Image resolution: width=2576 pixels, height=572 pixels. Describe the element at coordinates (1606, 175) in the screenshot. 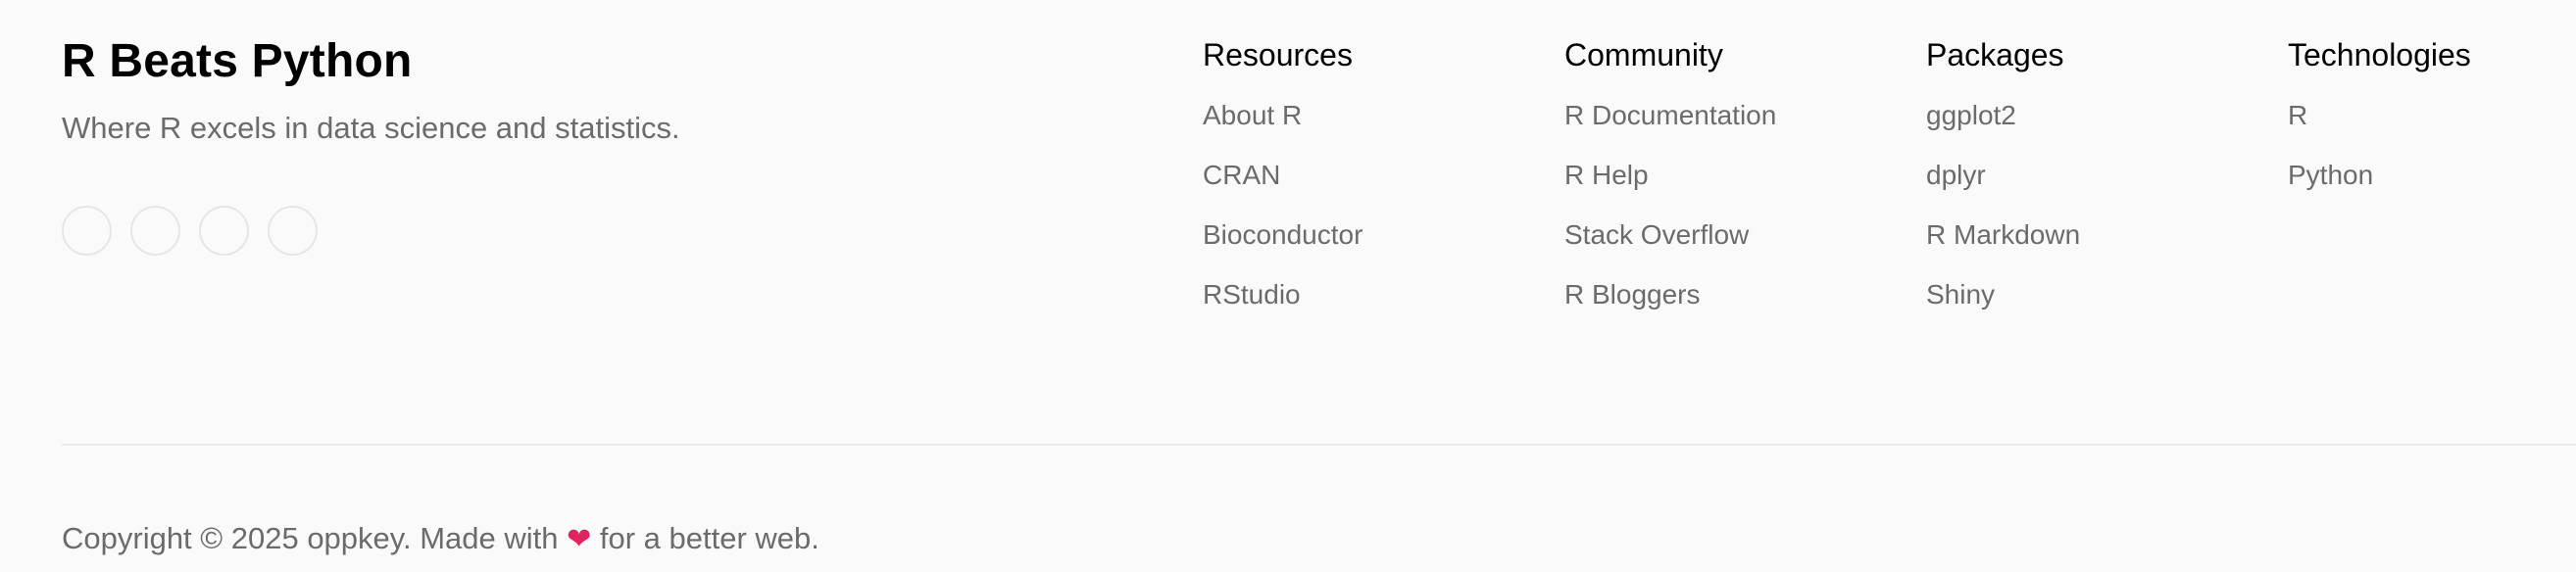

I see `footer-link-r-help: R Help` at that location.